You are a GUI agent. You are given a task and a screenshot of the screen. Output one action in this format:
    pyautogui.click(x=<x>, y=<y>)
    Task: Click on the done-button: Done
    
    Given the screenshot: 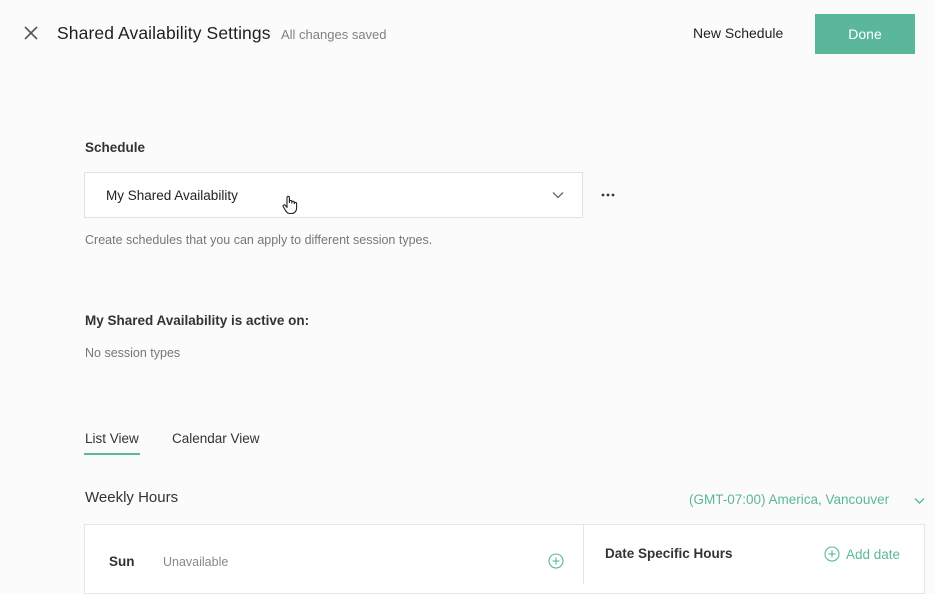 What is the action you would take?
    pyautogui.click(x=865, y=34)
    